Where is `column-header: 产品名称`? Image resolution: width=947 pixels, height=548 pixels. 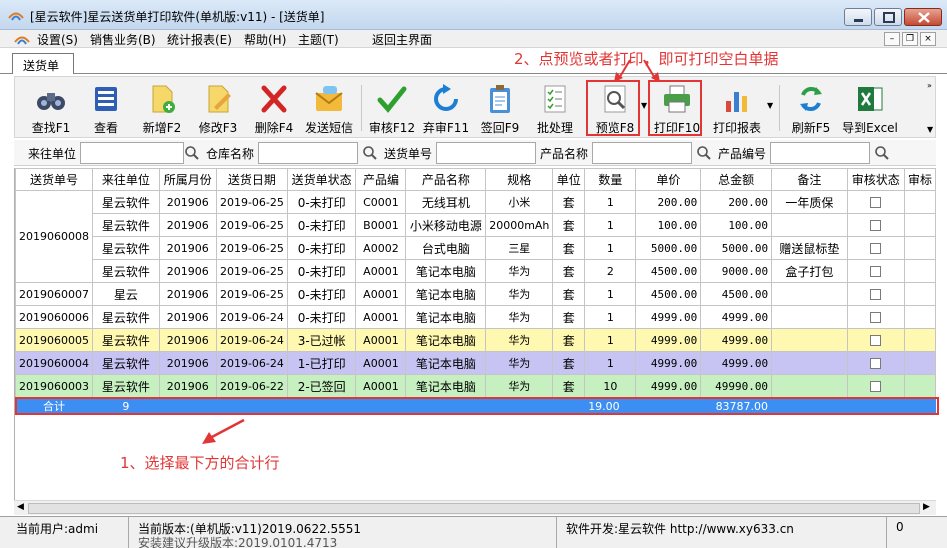 column-header: 产品名称 is located at coordinates (446, 179).